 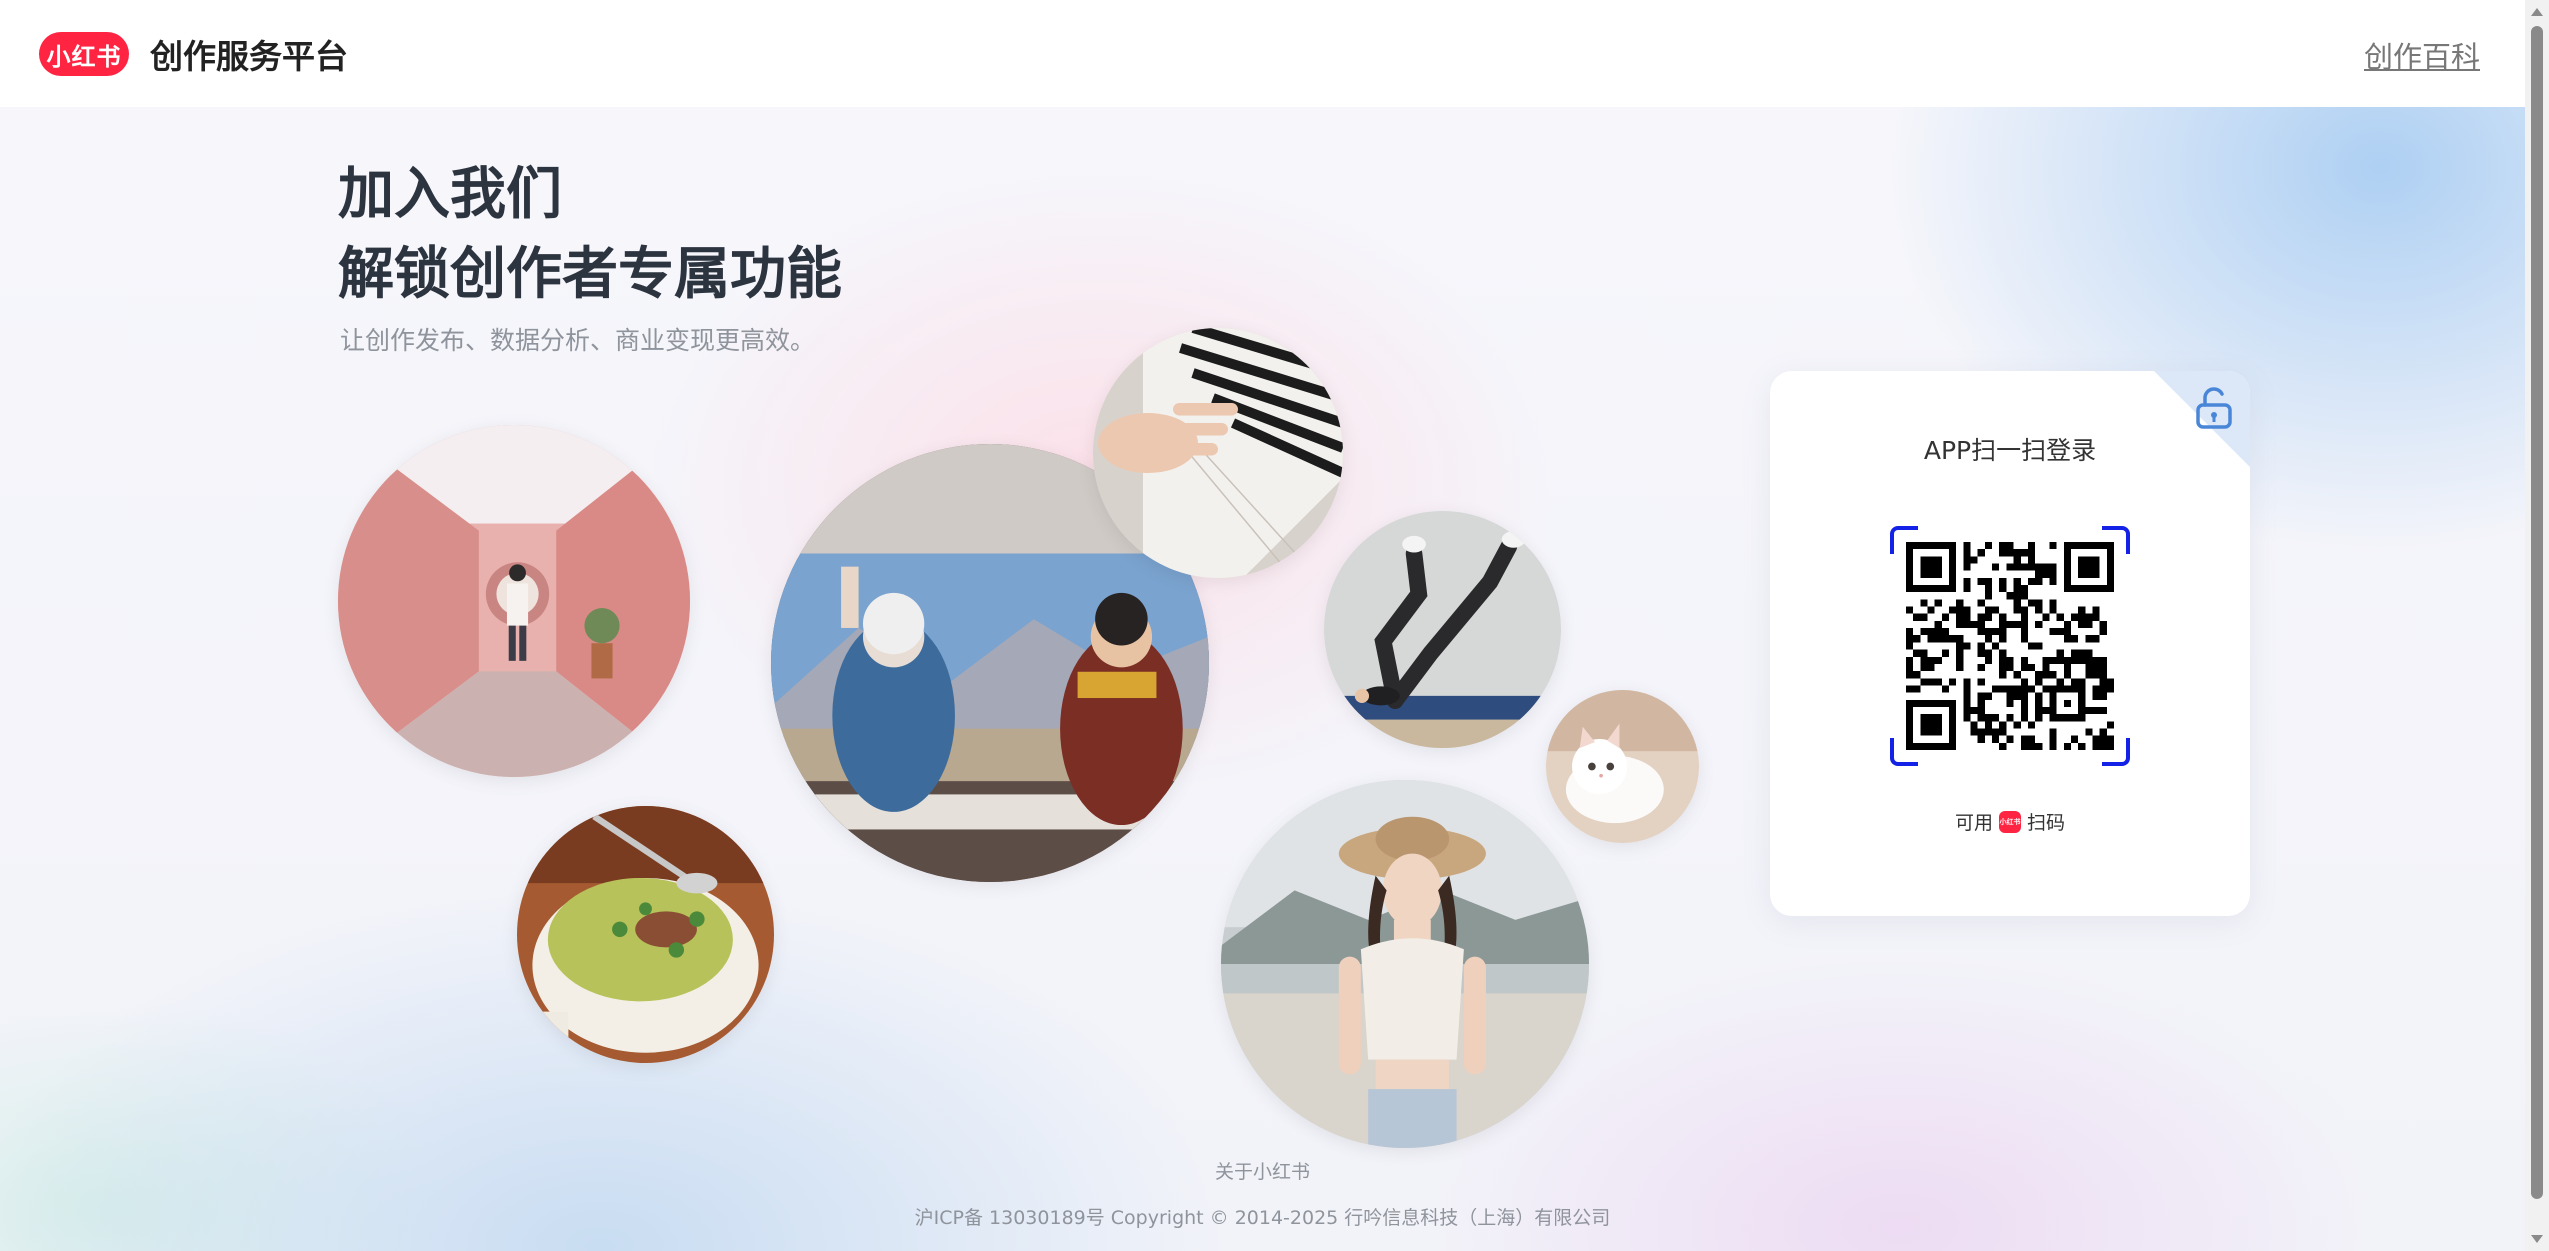 What do you see at coordinates (2537, 1239) in the screenshot?
I see `scroll-down-arrow-icon` at bounding box center [2537, 1239].